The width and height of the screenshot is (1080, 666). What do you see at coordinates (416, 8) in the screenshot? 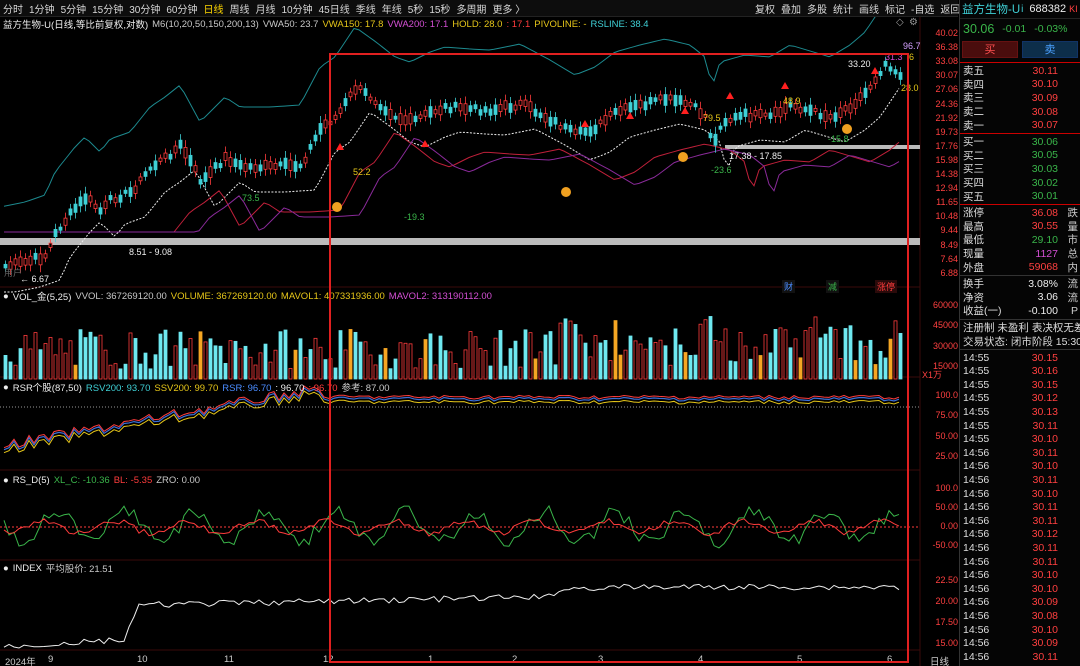
I see `period-tab-13: 5秒` at bounding box center [416, 8].